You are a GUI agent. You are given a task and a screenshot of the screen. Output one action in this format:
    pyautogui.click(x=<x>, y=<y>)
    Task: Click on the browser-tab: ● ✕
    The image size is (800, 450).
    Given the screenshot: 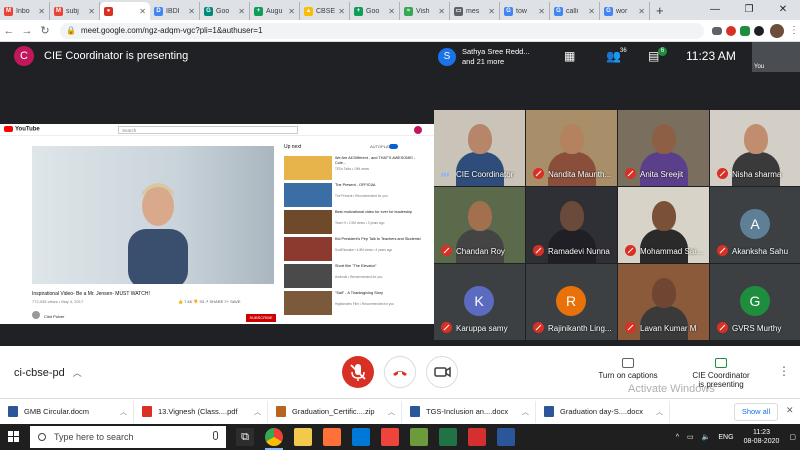 What is the action you would take?
    pyautogui.click(x=125, y=11)
    